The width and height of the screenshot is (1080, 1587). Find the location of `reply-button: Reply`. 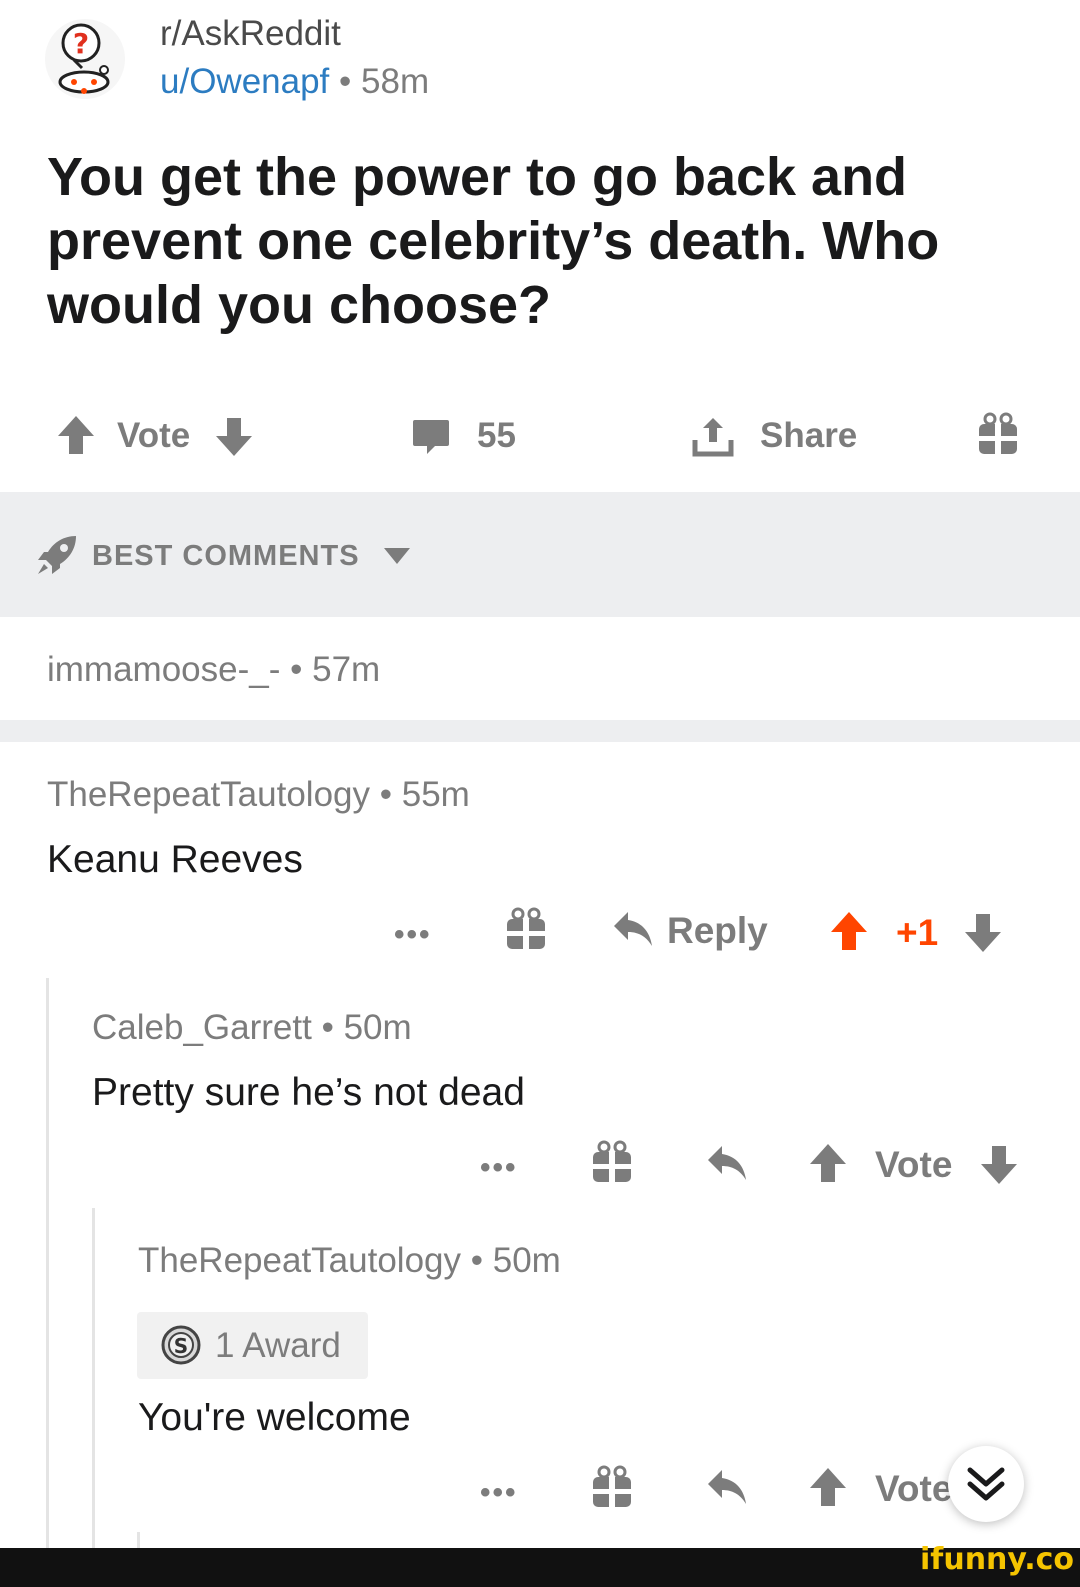

reply-button: Reply is located at coordinates (717, 931).